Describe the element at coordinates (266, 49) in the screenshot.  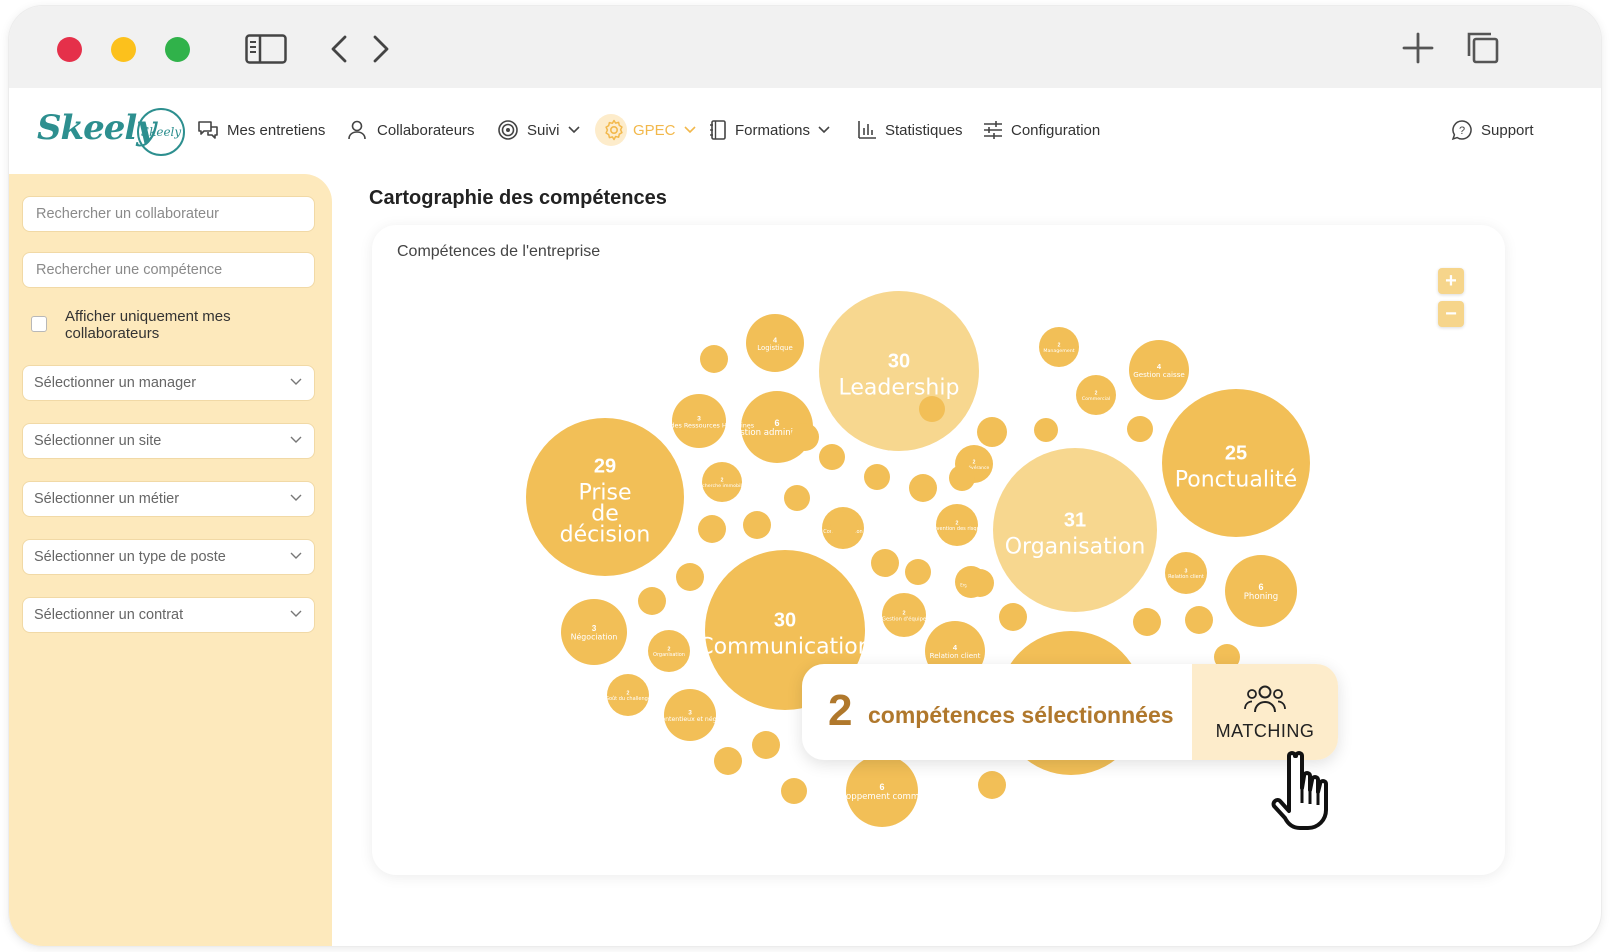
I see `sidebar-toggle-icon` at that location.